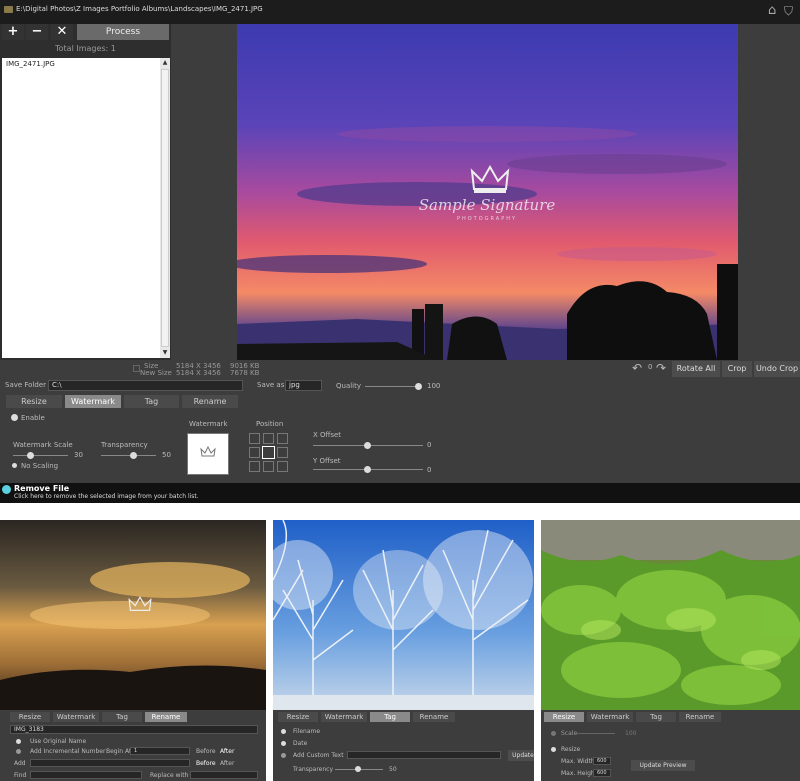 This screenshot has height=781, width=800. I want to click on x-offset-label: X Offset, so click(327, 435).